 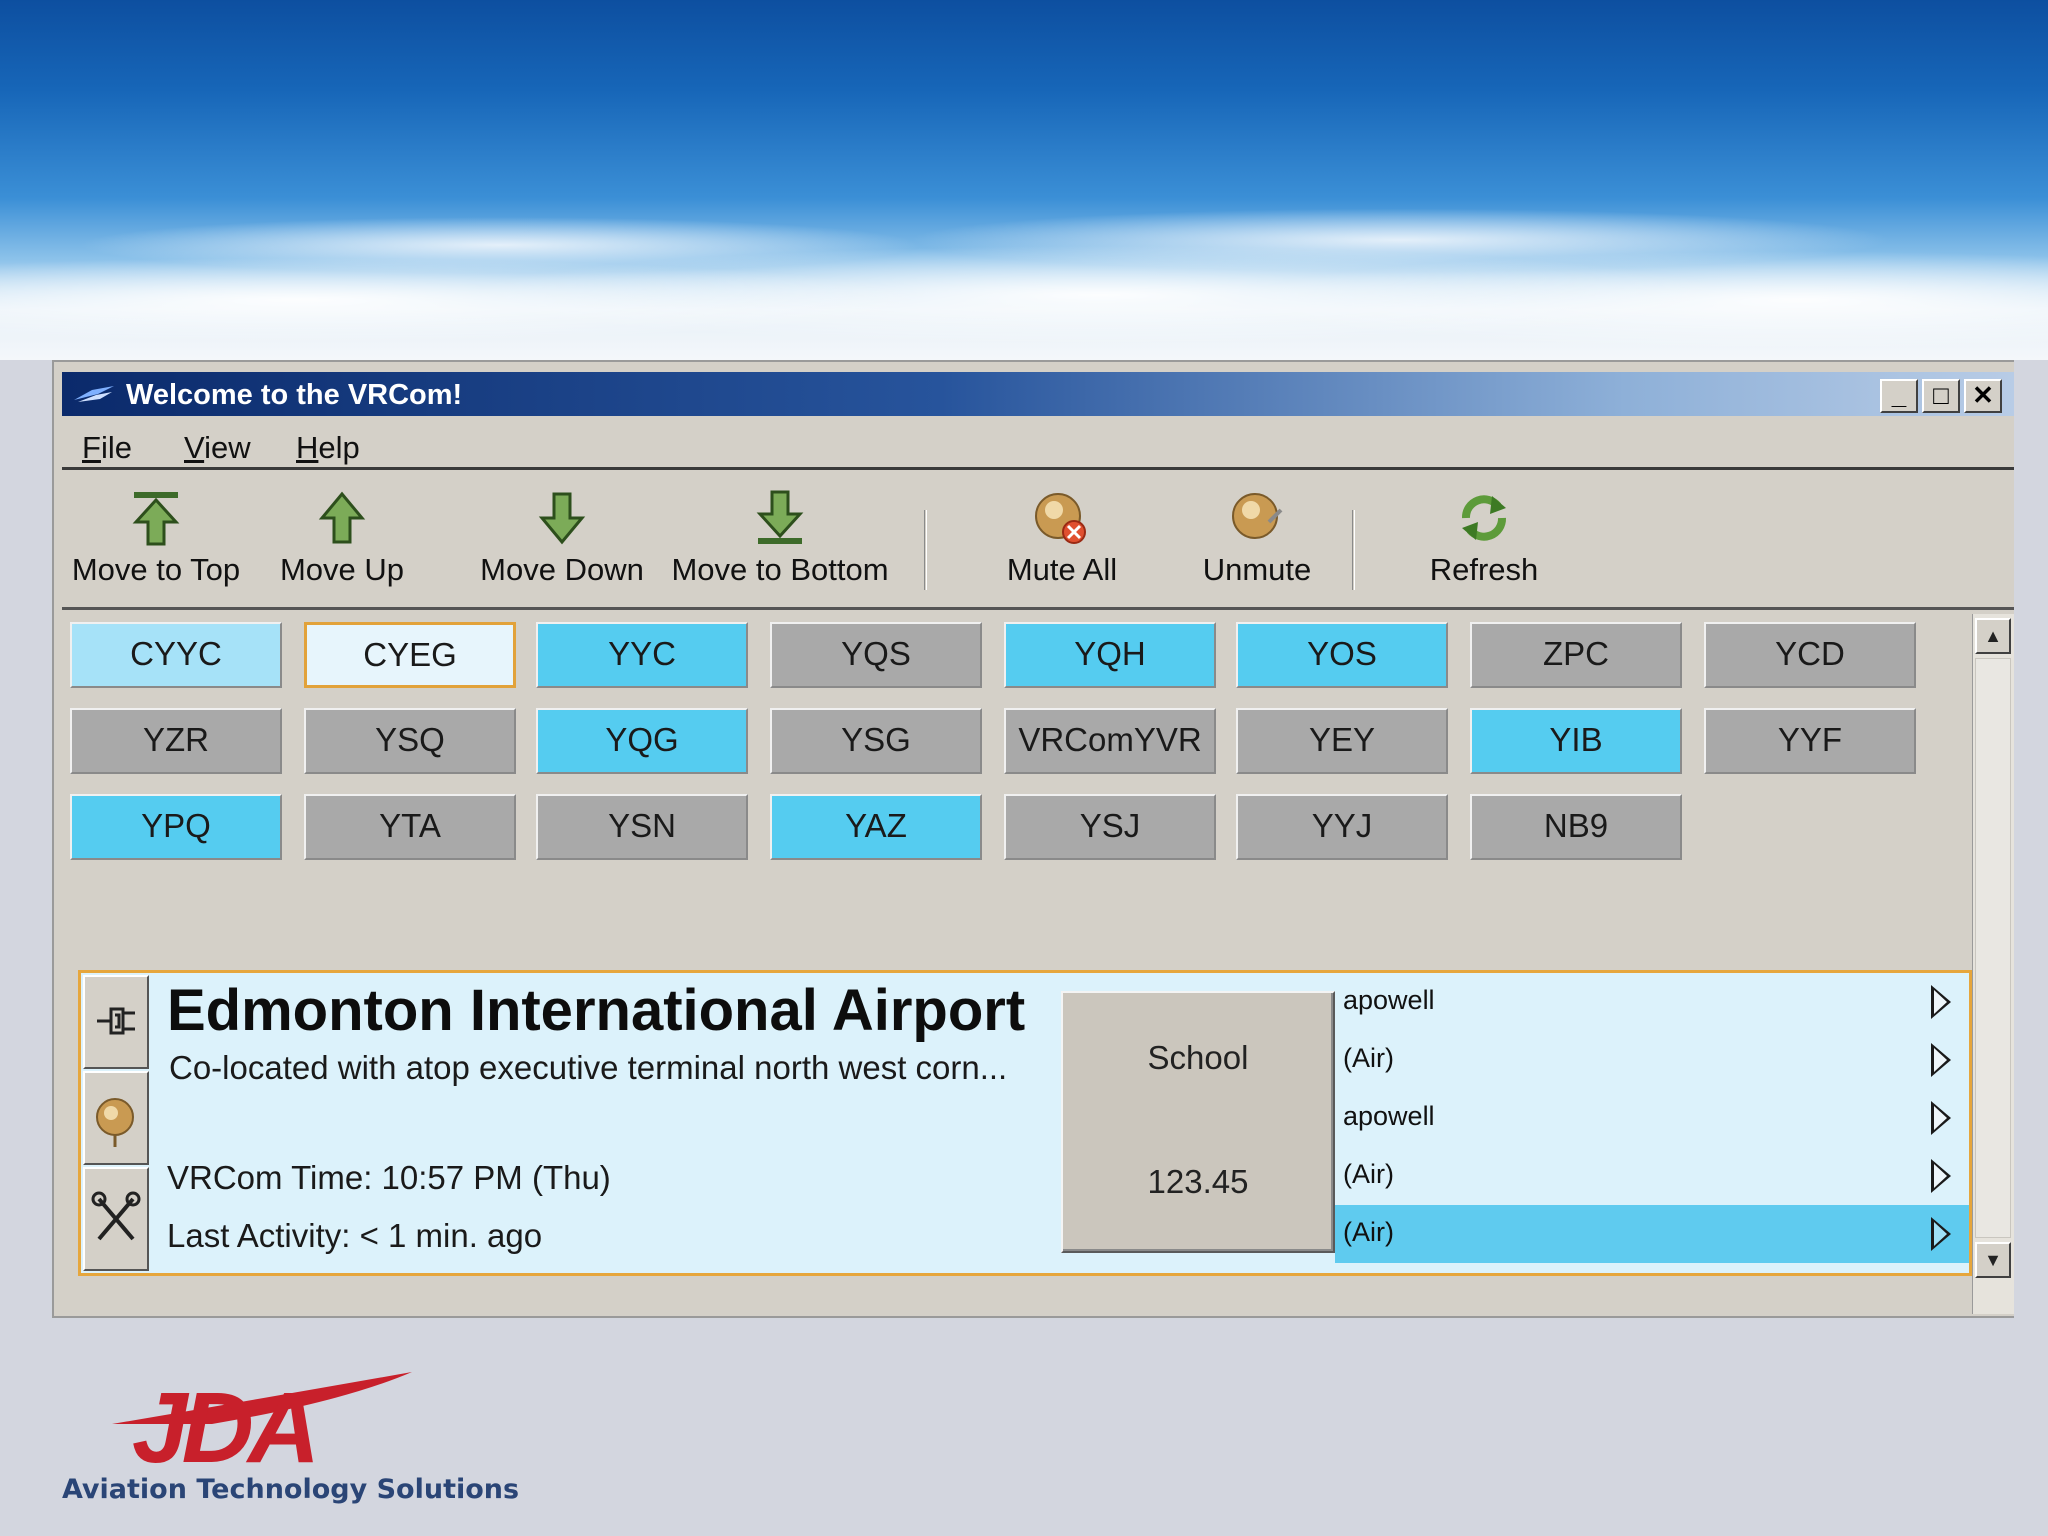 What do you see at coordinates (307, 447) in the screenshot?
I see `menu-help-accesskey: H` at bounding box center [307, 447].